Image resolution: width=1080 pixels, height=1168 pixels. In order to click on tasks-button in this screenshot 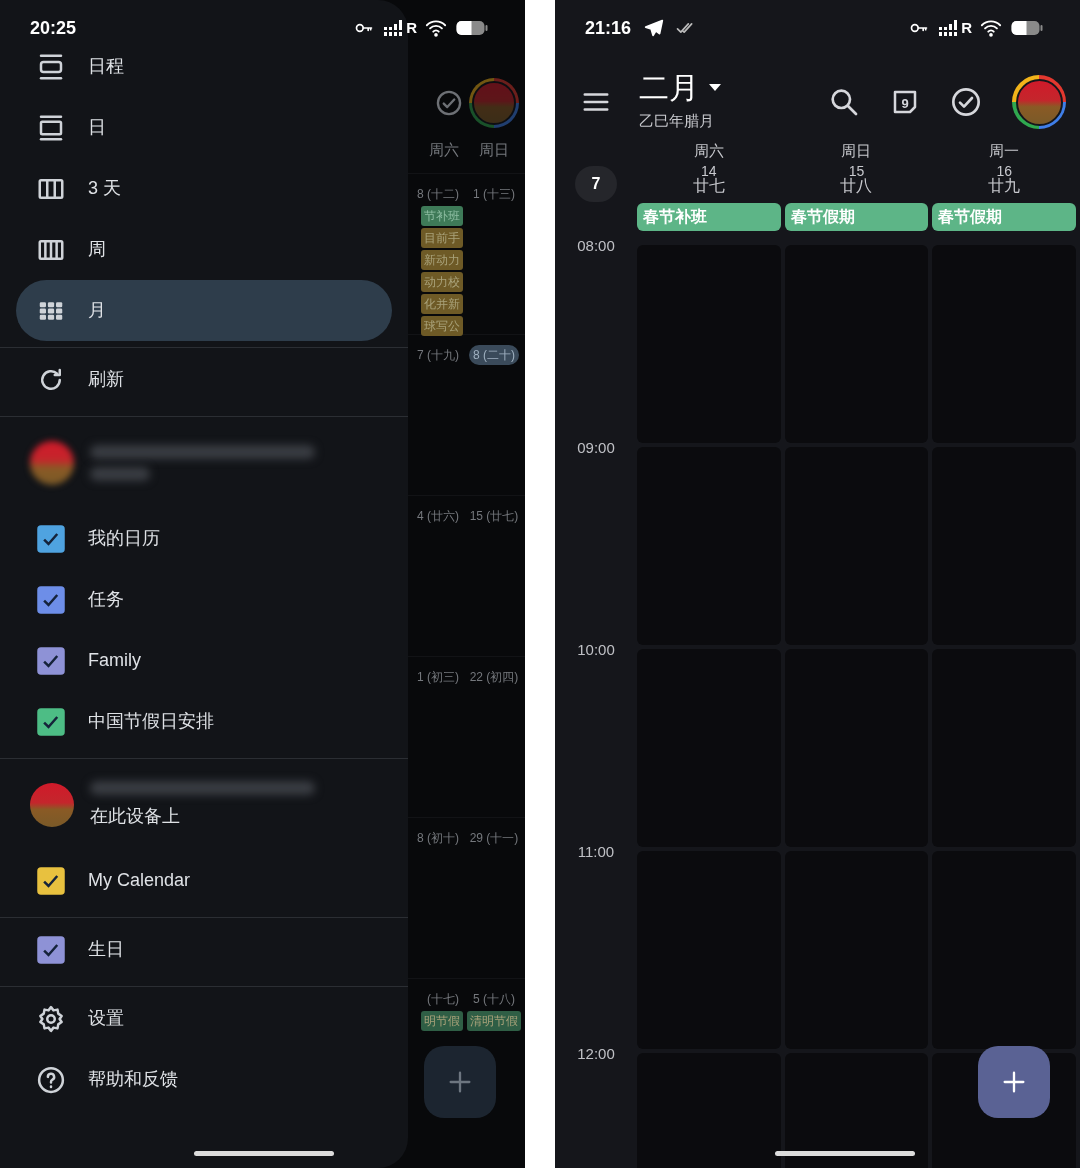, I will do `click(966, 102)`.